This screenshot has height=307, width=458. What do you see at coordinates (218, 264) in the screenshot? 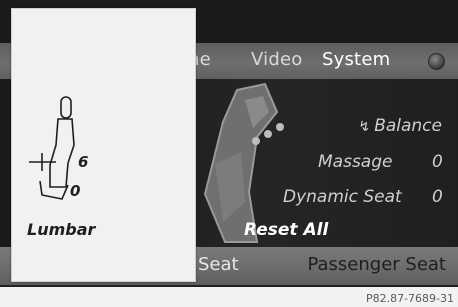
I see `tab-seat: Seat` at bounding box center [218, 264].